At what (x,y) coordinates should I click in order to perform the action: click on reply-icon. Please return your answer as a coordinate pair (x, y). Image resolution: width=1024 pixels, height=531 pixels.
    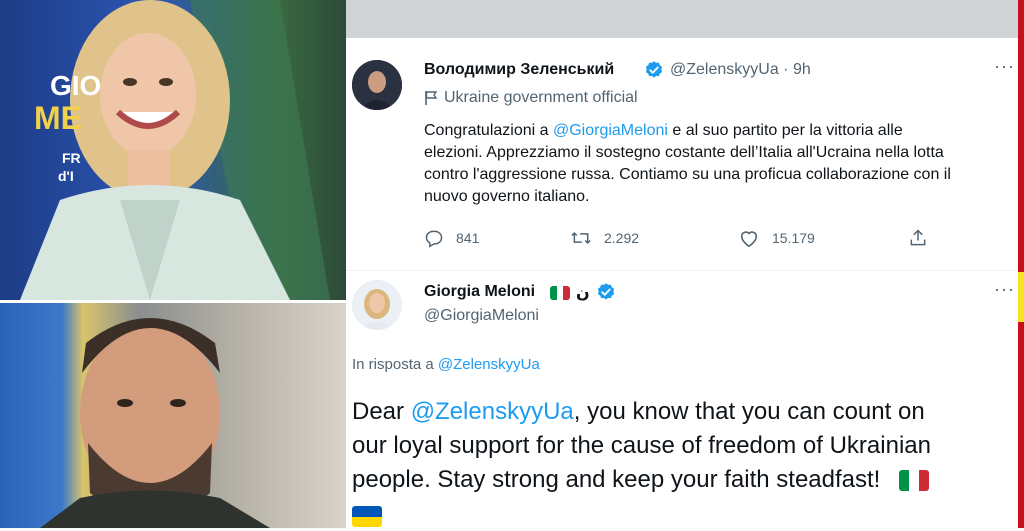
    Looking at the image, I should click on (434, 239).